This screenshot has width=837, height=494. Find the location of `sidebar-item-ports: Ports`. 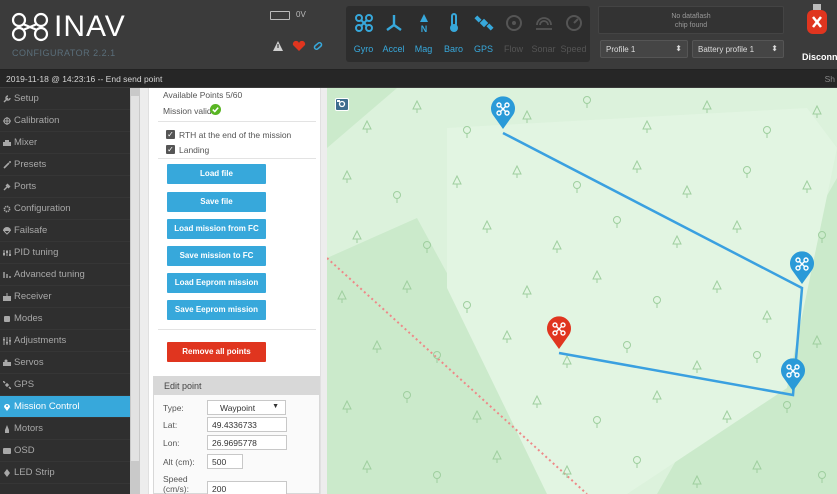

sidebar-item-ports: Ports is located at coordinates (65, 187).